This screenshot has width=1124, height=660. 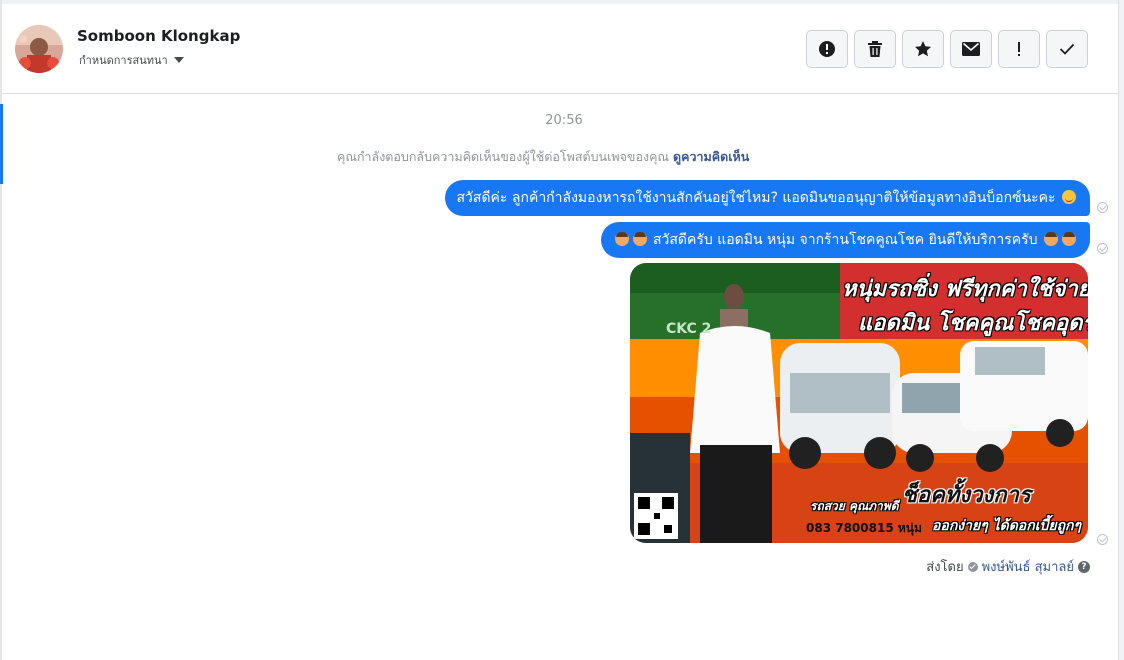 What do you see at coordinates (973, 323) in the screenshot?
I see `ad-headline-2: แอดมิน โชคคูณโชคอุดร` at bounding box center [973, 323].